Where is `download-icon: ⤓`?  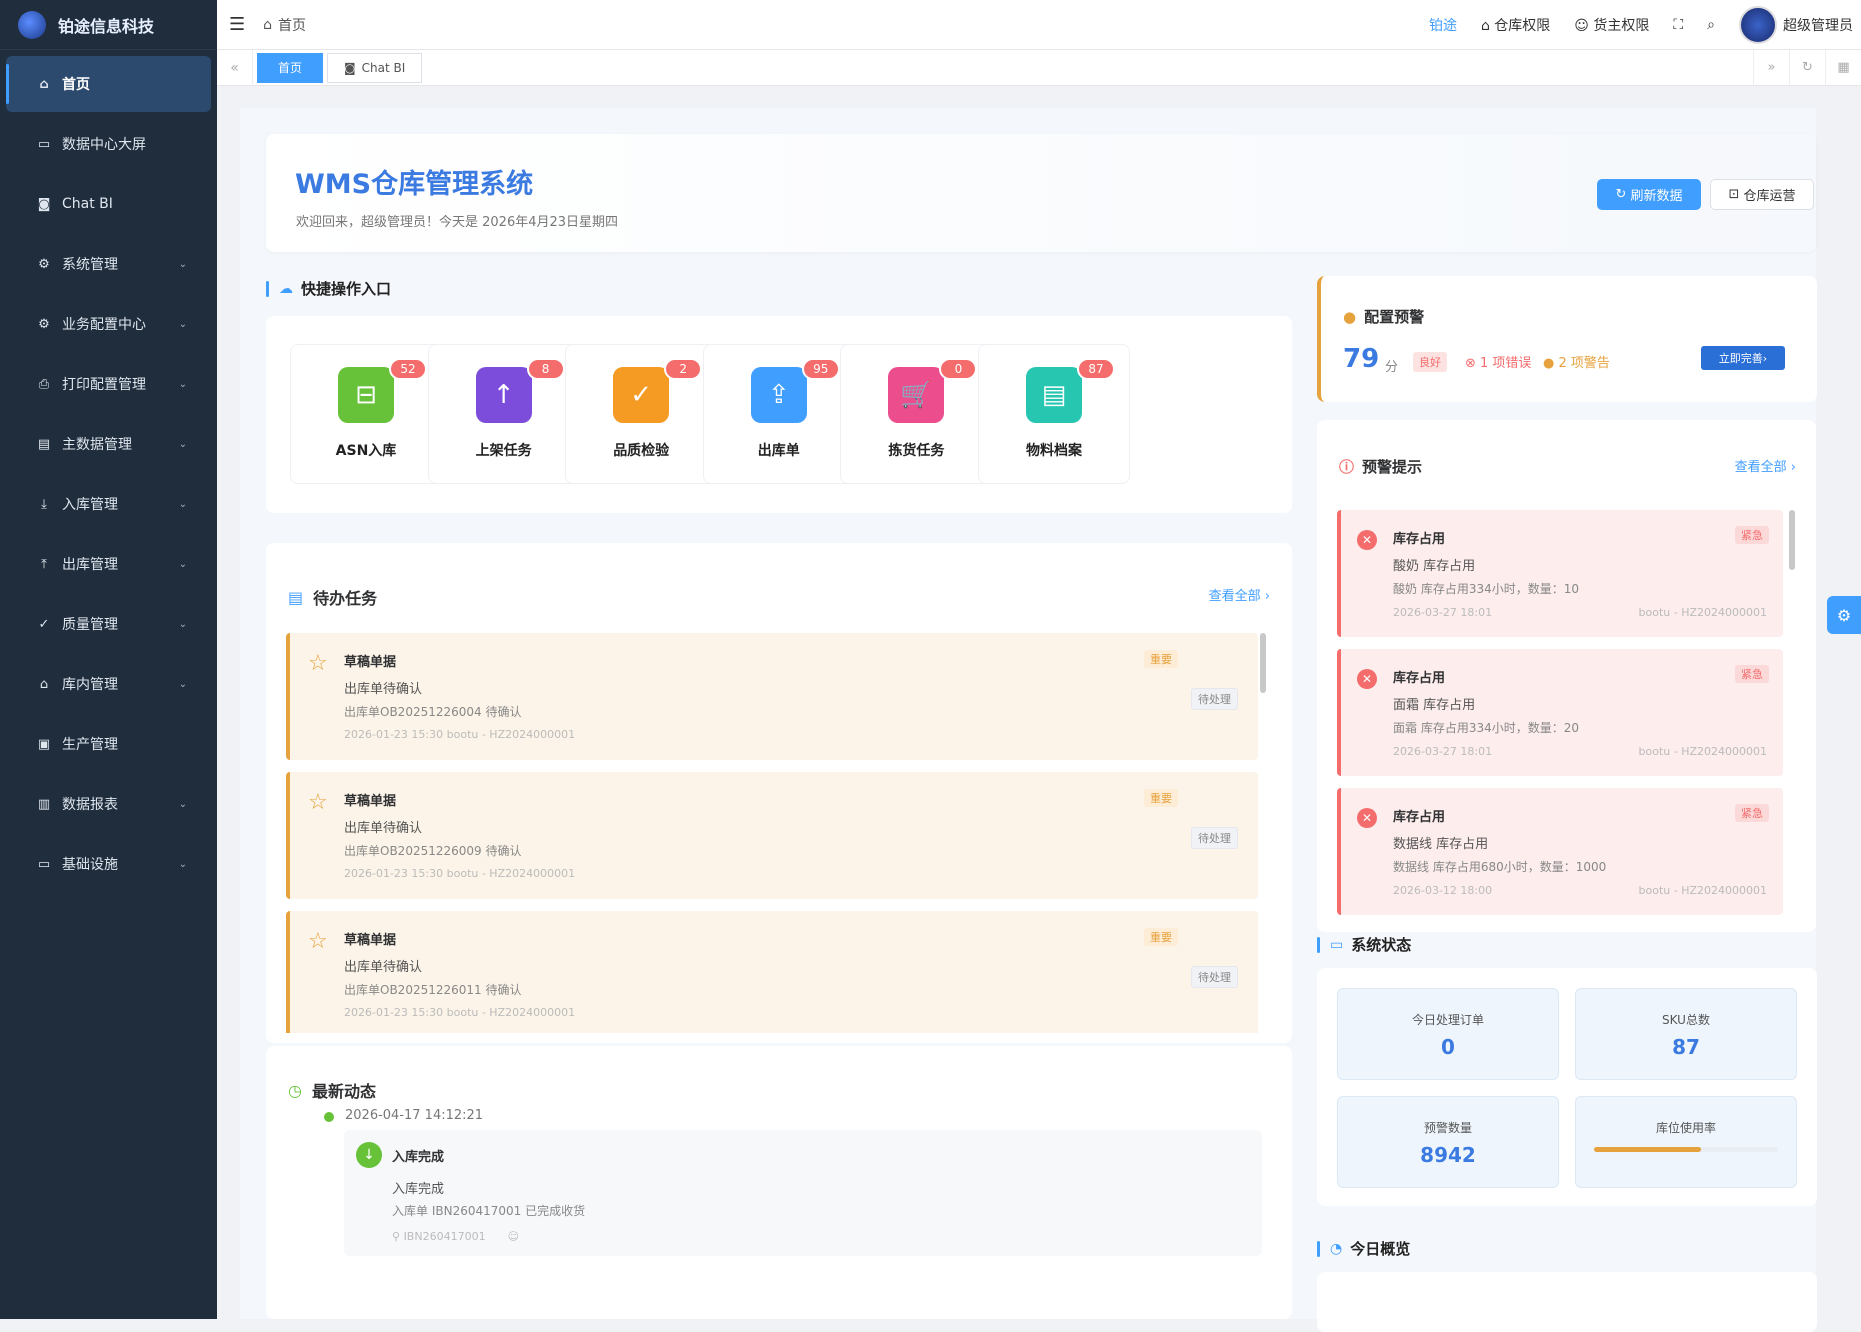 download-icon: ⤓ is located at coordinates (44, 504).